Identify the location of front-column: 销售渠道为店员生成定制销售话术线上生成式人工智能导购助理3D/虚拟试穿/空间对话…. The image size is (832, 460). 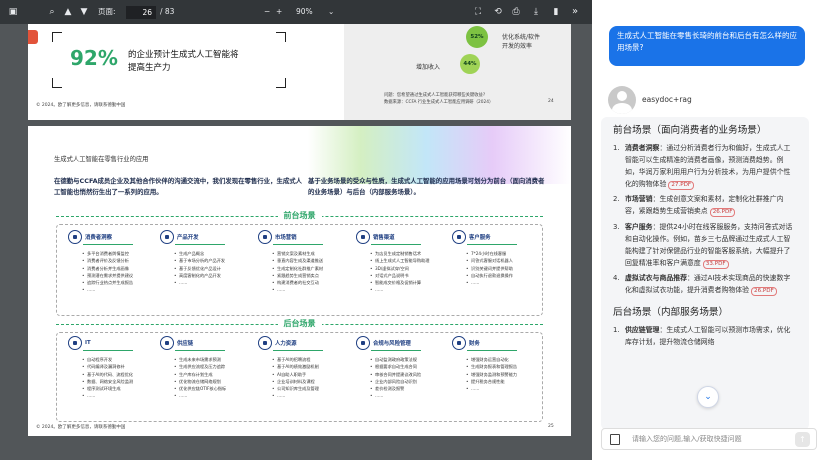
(392, 262).